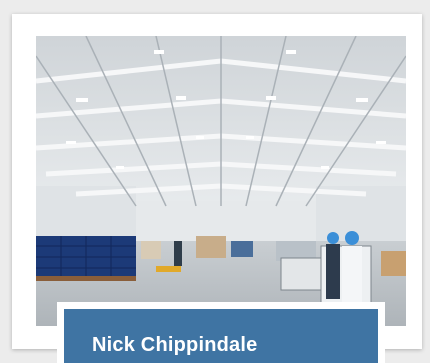 Image resolution: width=430 pixels, height=363 pixels. Describe the element at coordinates (175, 345) in the screenshot. I see `person-name: Nick Chippindale` at that location.